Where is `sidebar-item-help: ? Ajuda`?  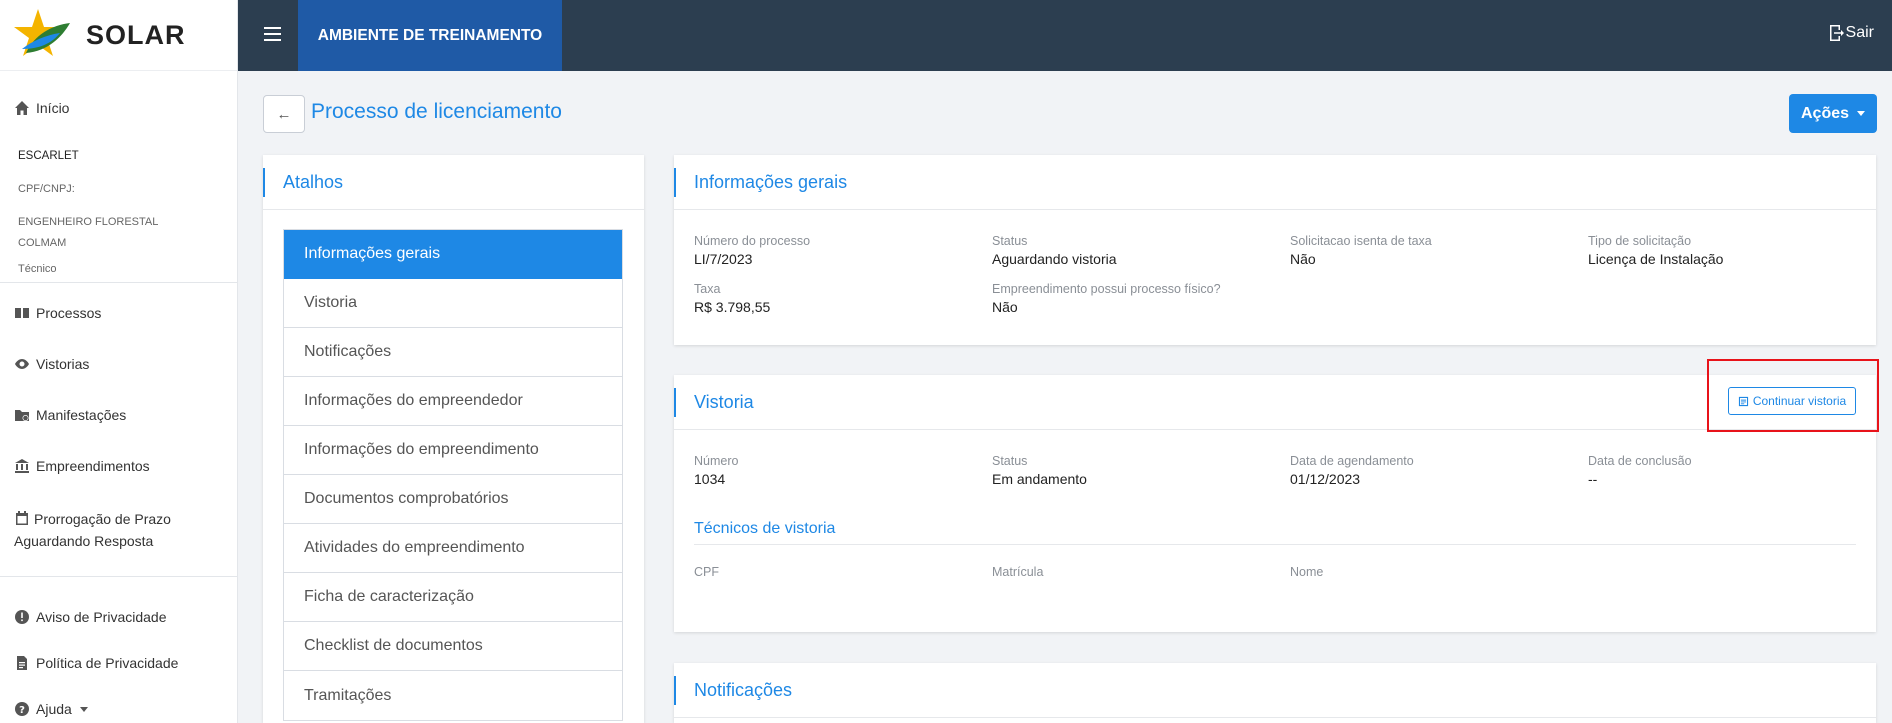 sidebar-item-help: ? Ajuda is located at coordinates (51, 709).